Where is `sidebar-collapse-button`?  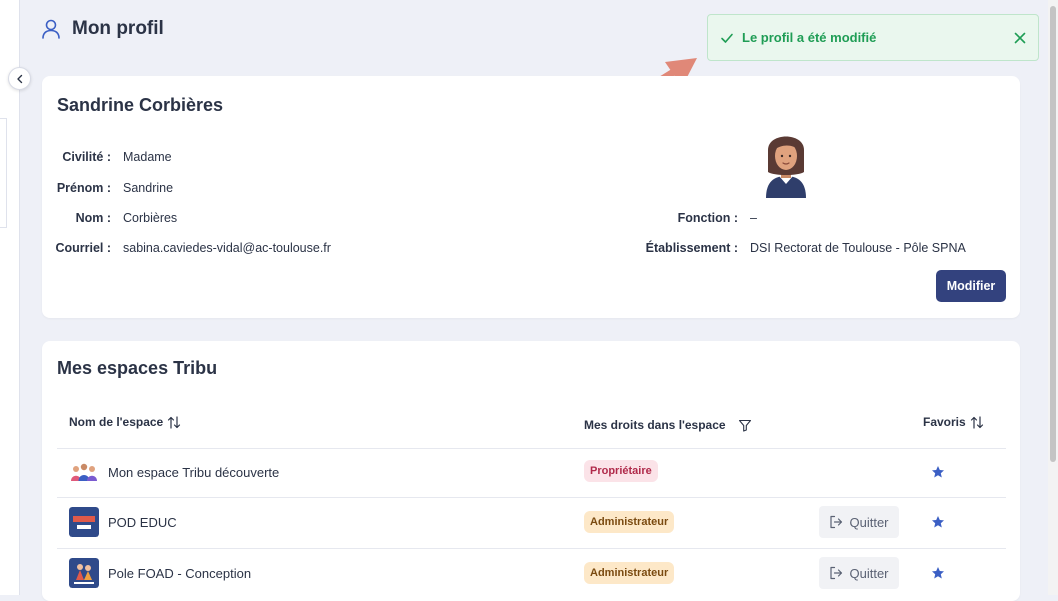 sidebar-collapse-button is located at coordinates (19, 78).